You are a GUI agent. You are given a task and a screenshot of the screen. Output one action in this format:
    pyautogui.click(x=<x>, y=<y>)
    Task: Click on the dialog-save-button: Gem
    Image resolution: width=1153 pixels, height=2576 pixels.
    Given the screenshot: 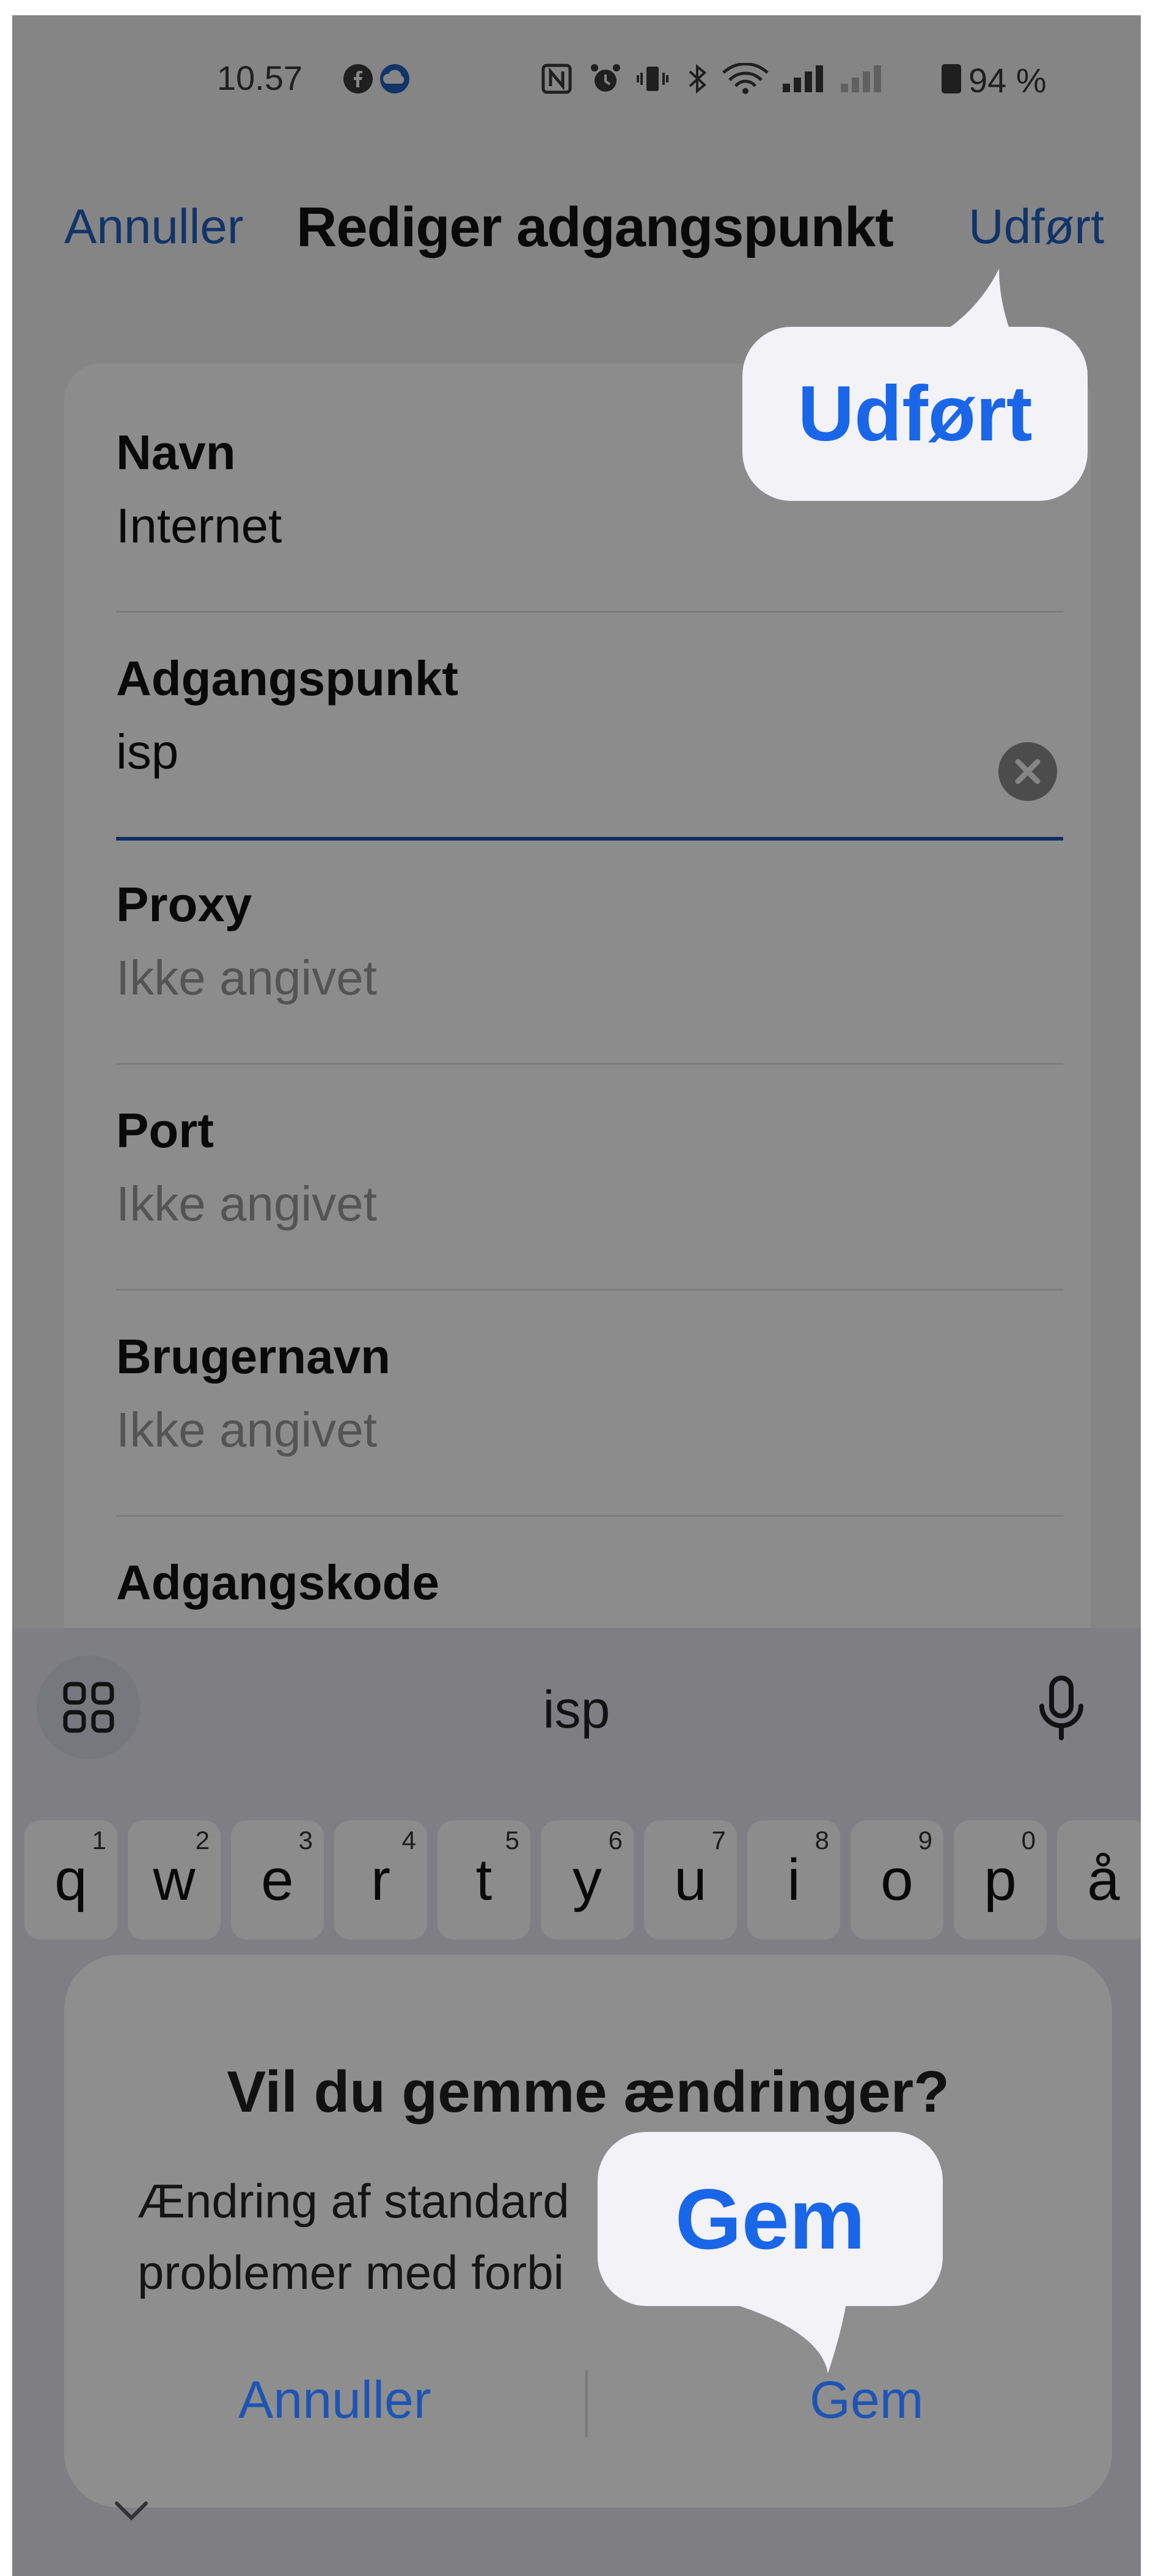 What is the action you would take?
    pyautogui.click(x=866, y=2400)
    